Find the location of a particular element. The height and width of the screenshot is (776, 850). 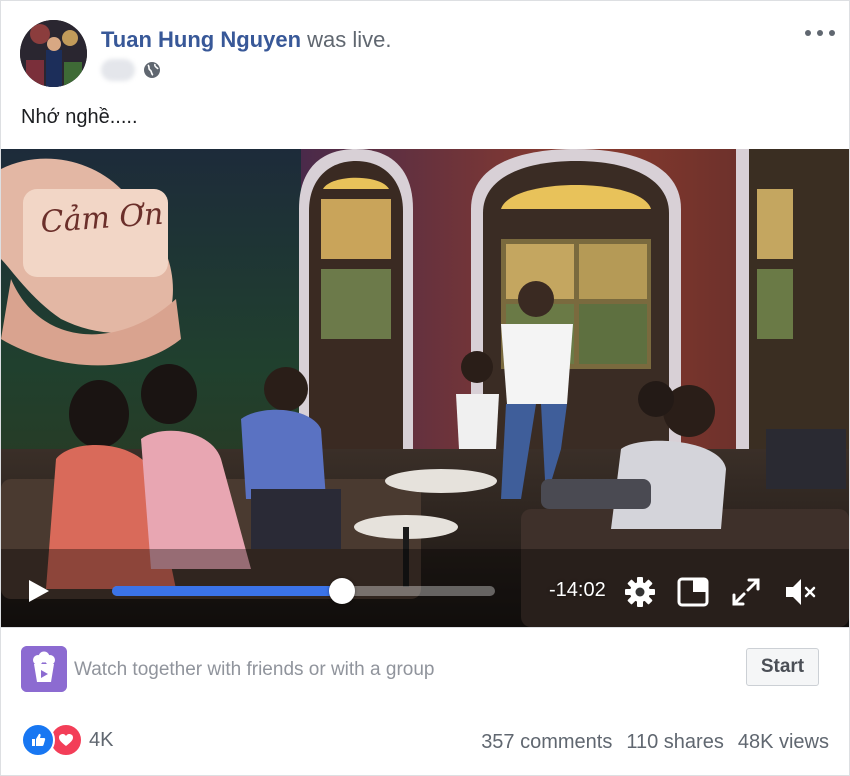

progress-fill is located at coordinates (227, 591).